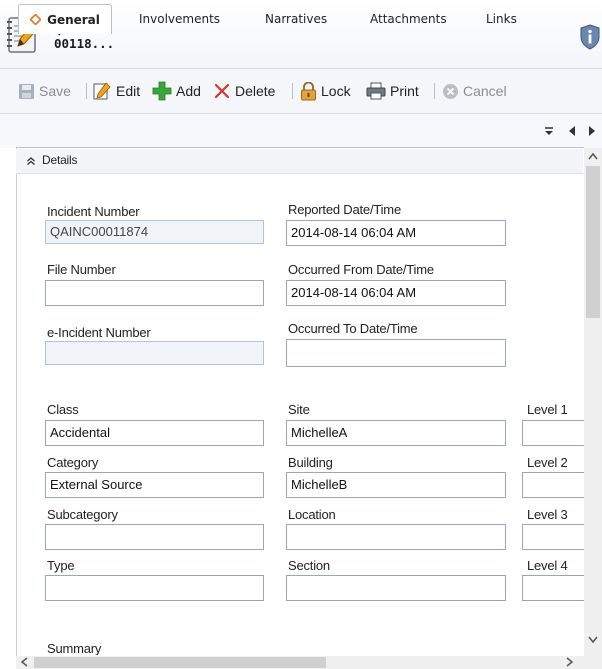 This screenshot has height=669, width=602. I want to click on occurred-from-label: Occurred From Date/Time, so click(361, 269).